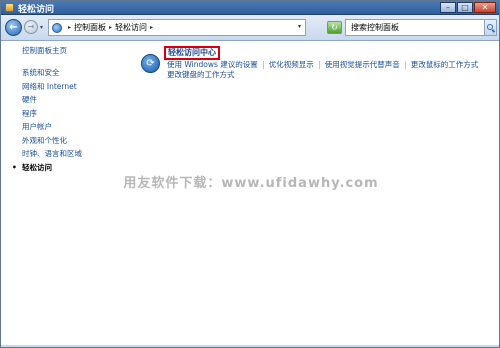 The height and width of the screenshot is (348, 500). Describe the element at coordinates (90, 27) in the screenshot. I see `breadcrumb-control-panel: 控制面板` at that location.